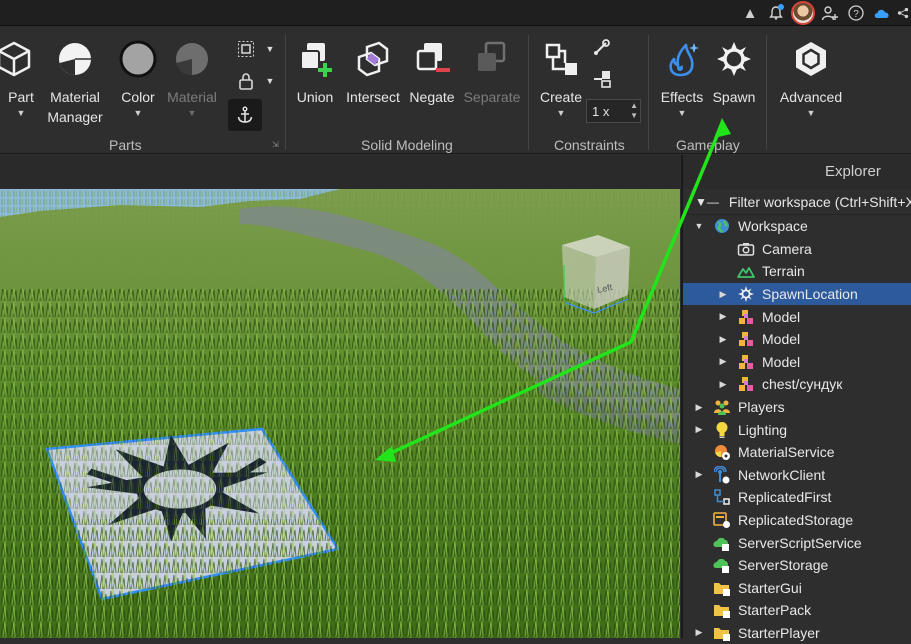 This screenshot has width=911, height=644. What do you see at coordinates (797, 271) in the screenshot?
I see `explorer-item: Terrain` at bounding box center [797, 271].